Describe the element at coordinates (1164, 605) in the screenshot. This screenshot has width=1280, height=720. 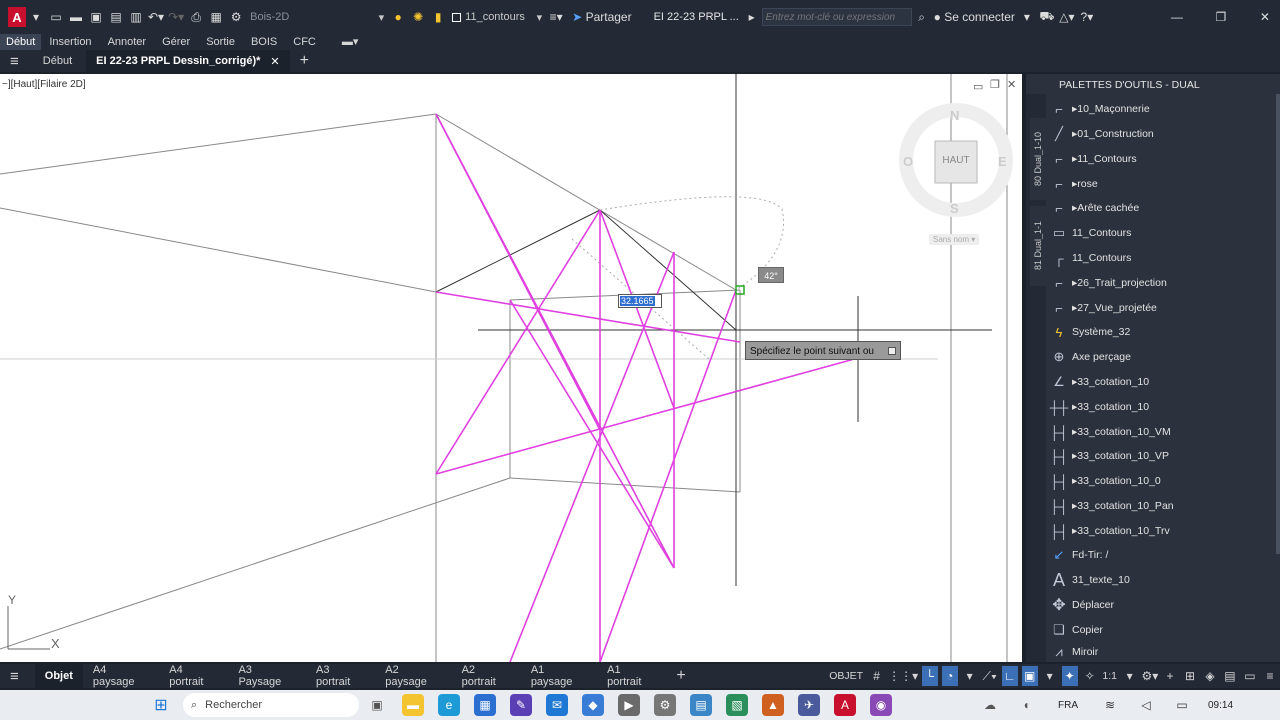
I see `palette-item: ✥ Déplacer` at that location.